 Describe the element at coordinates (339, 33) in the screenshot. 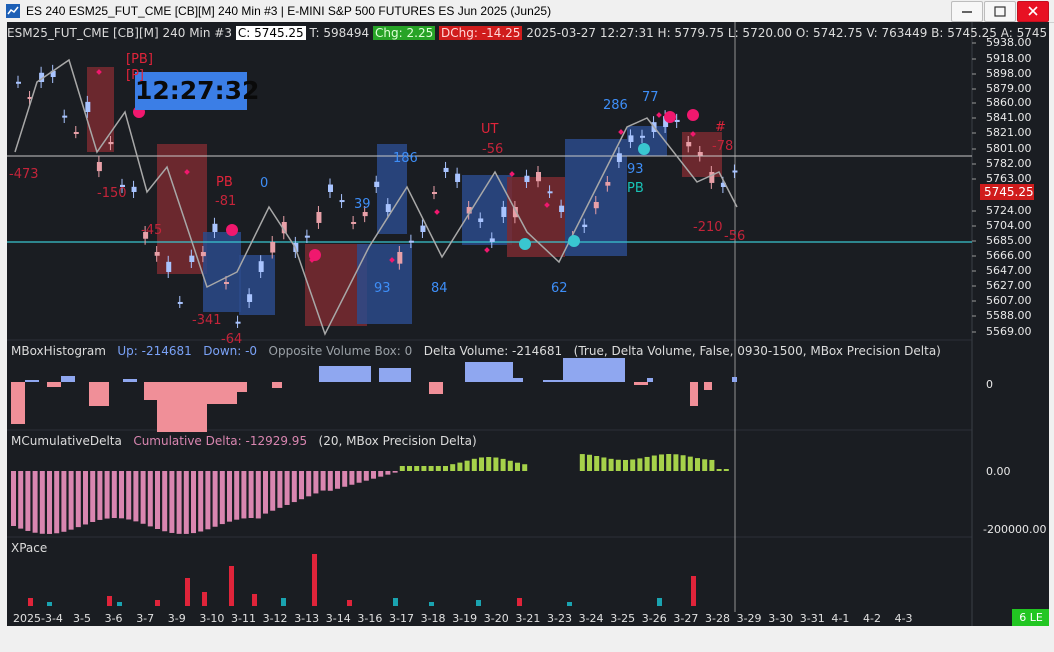

I see `trades-value: T: 598494` at that location.